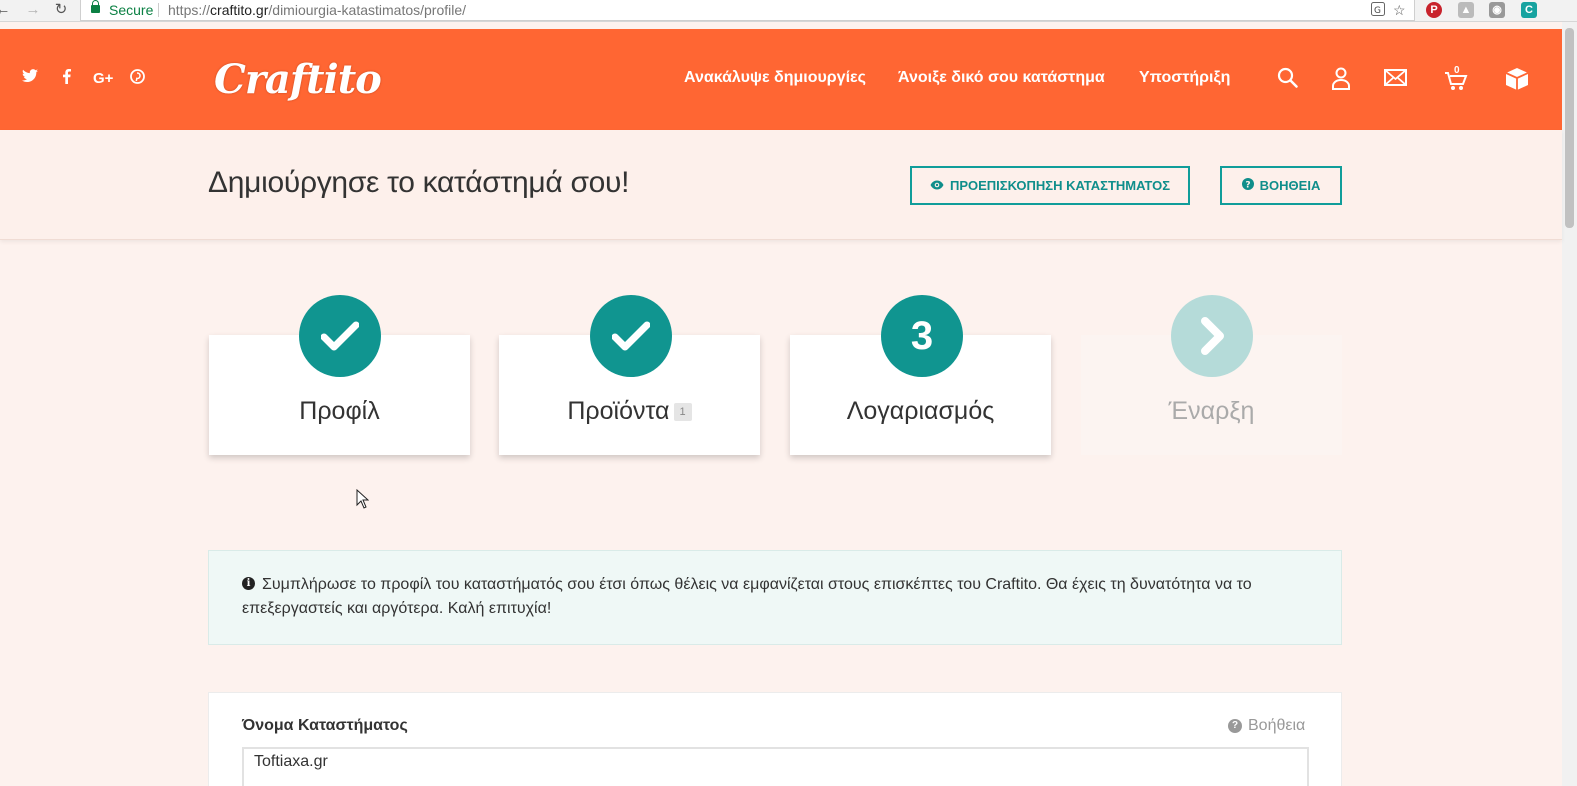 This screenshot has width=1577, height=786. What do you see at coordinates (33, 10) in the screenshot?
I see `forward-arrow-icon: →` at bounding box center [33, 10].